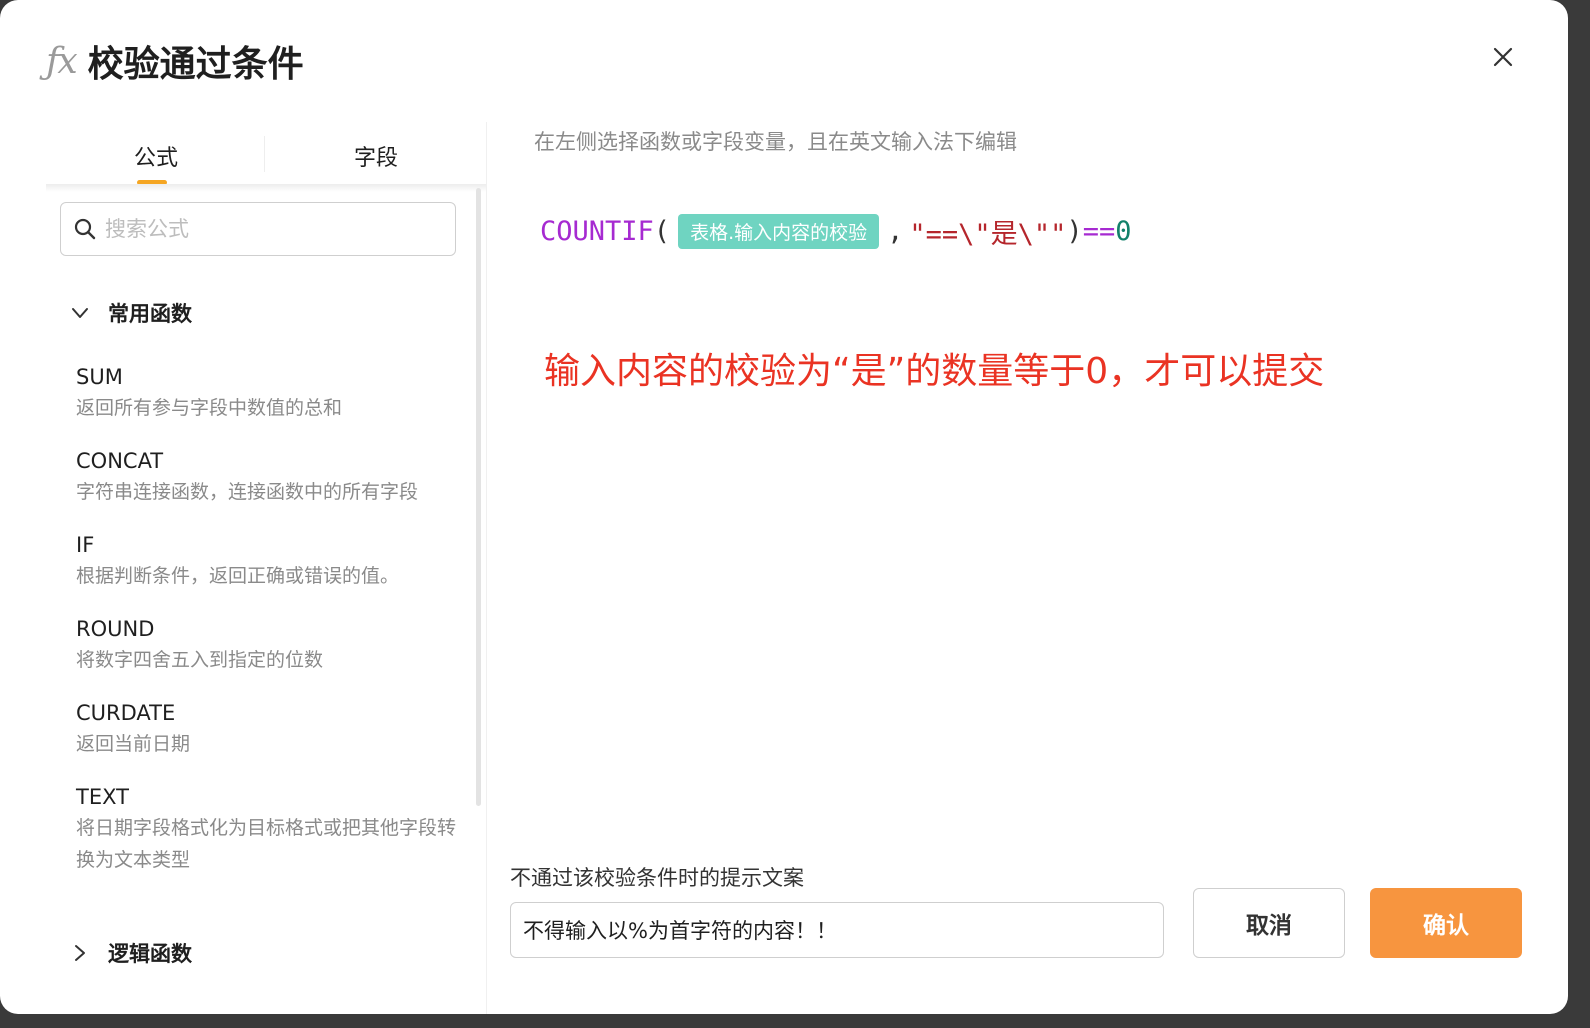 This screenshot has width=1590, height=1028. Describe the element at coordinates (266, 561) in the screenshot. I see `function-item-if: IF 根据判断条件，返回正确或错误的值。` at that location.